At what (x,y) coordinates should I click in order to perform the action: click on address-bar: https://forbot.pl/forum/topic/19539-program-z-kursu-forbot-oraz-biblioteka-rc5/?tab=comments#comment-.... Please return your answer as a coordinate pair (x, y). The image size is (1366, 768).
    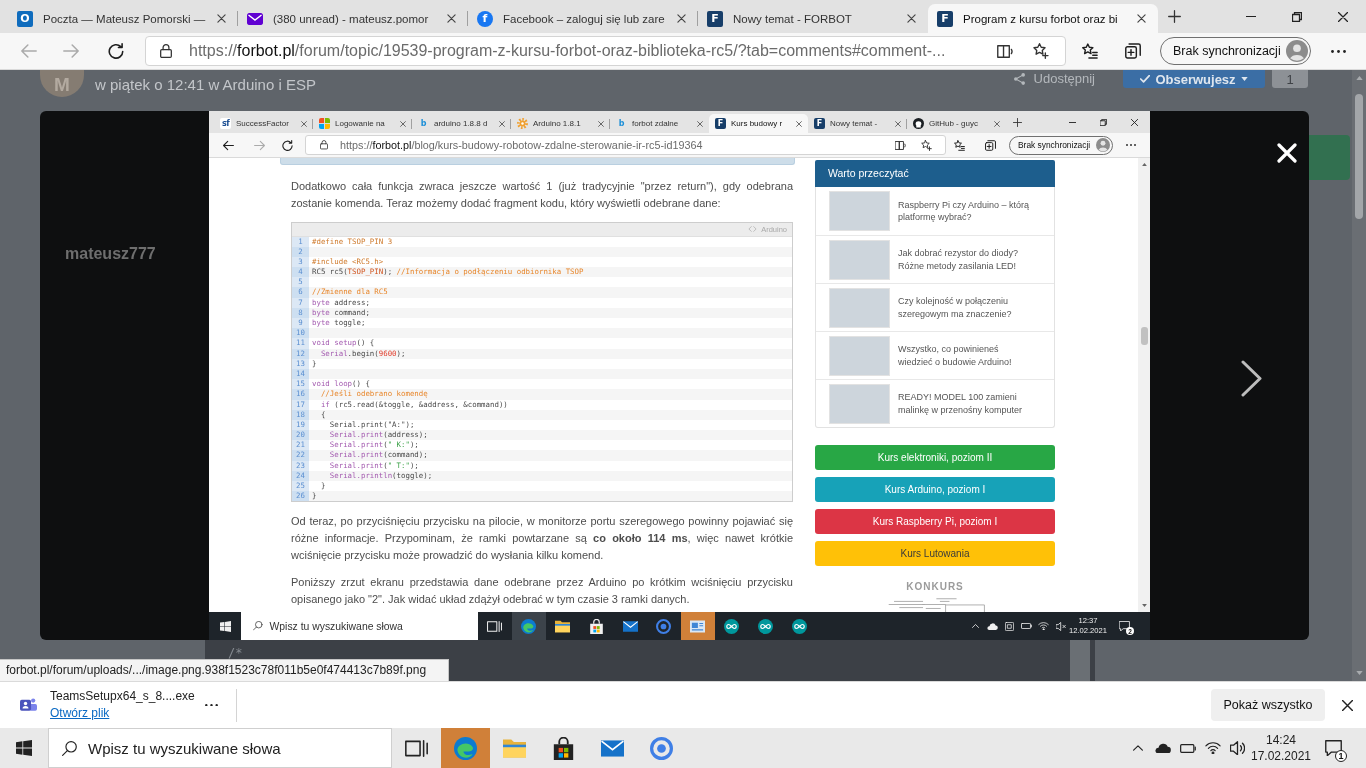
    Looking at the image, I should click on (605, 51).